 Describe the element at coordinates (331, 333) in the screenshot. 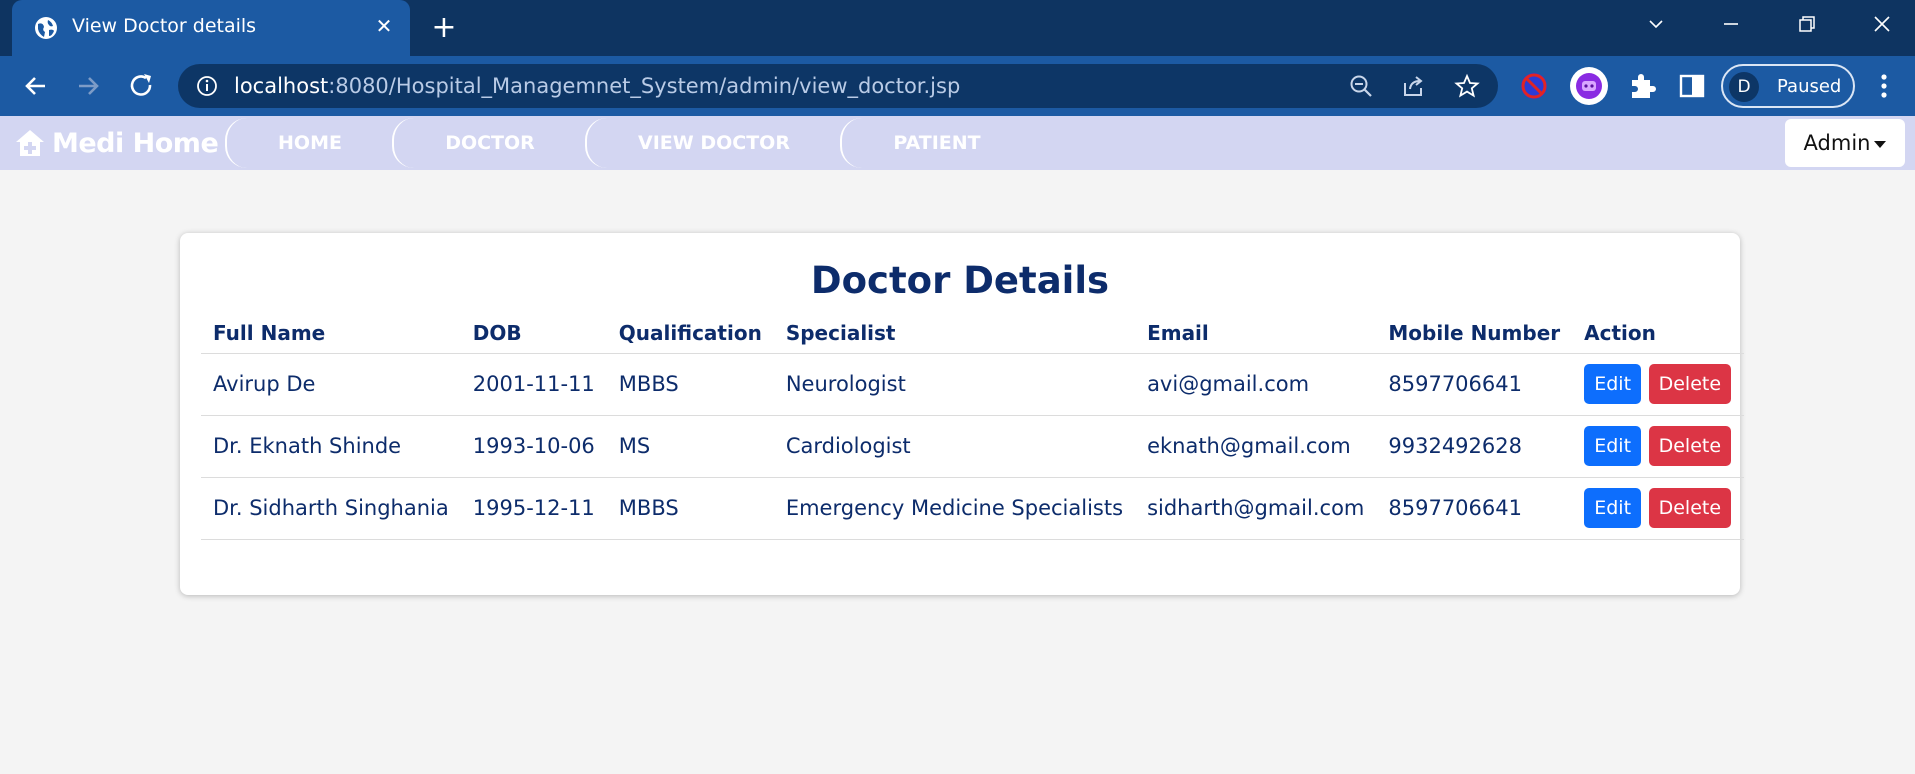

I see `col-full-name: Full Name` at that location.